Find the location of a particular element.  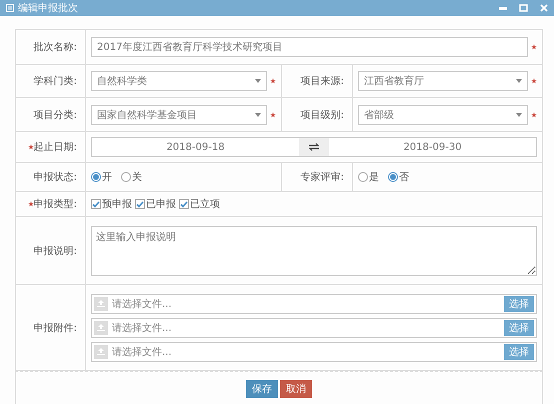

field-label: 项目来源: is located at coordinates (322, 81).